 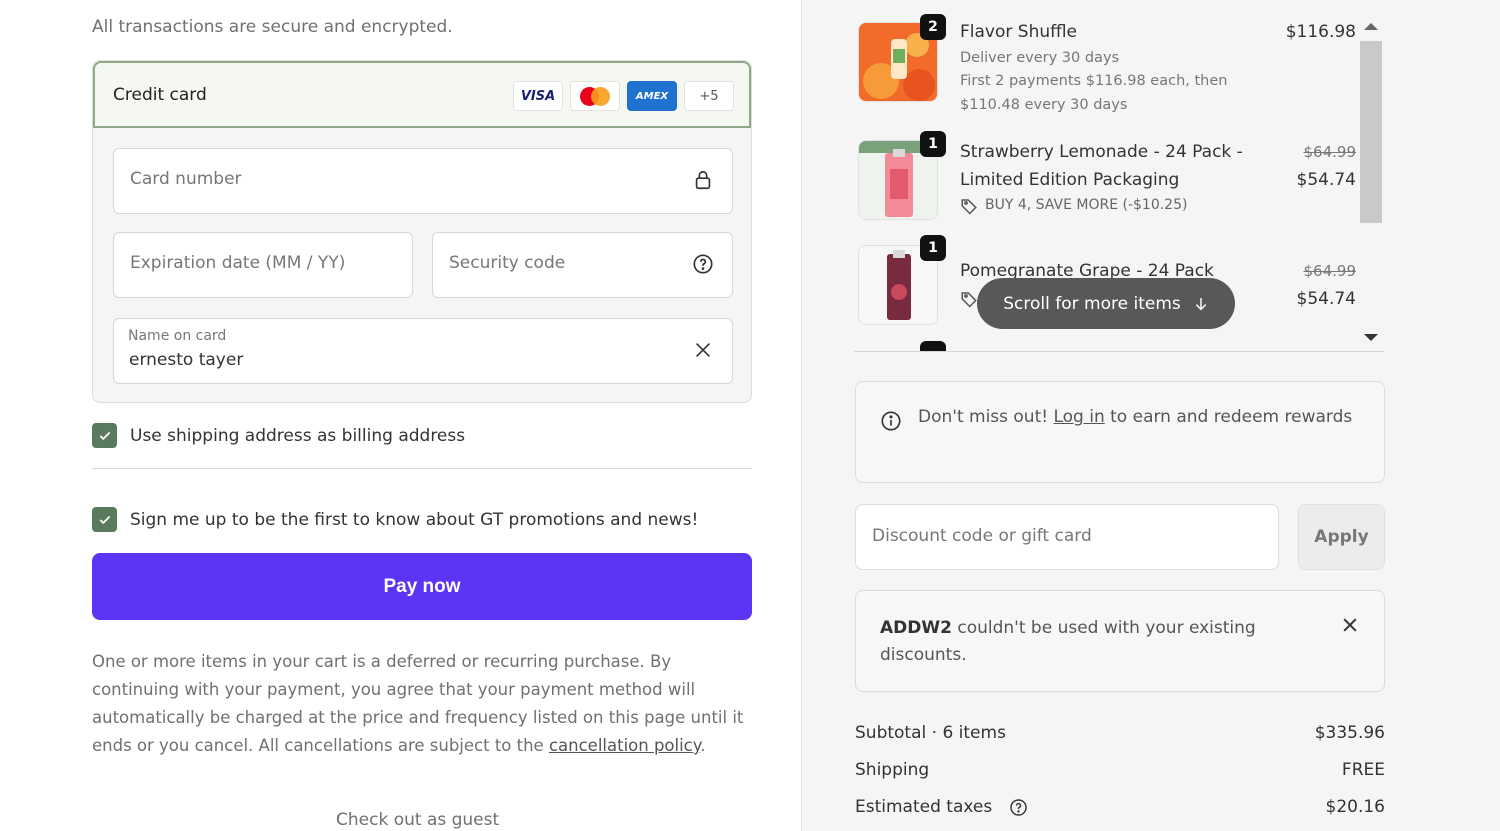 What do you see at coordinates (422, 94) in the screenshot?
I see `credit-card-option: Credit card VISA AMEX +5` at bounding box center [422, 94].